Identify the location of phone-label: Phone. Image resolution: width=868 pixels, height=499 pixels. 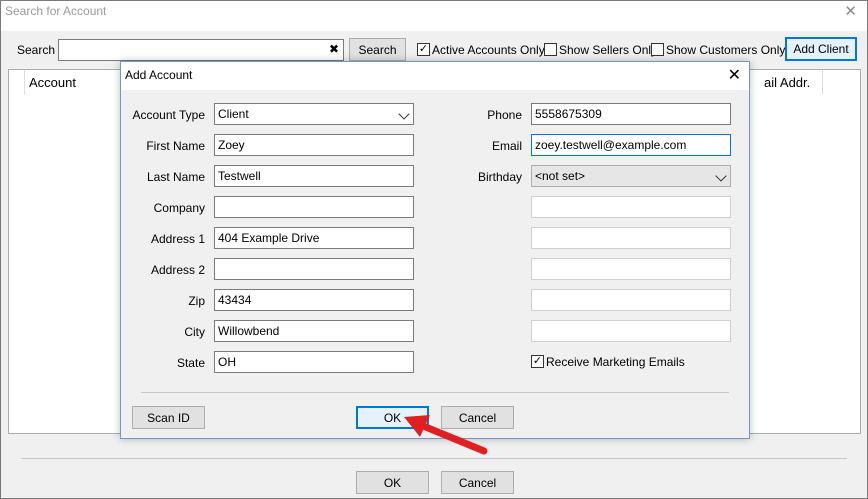
(504, 115).